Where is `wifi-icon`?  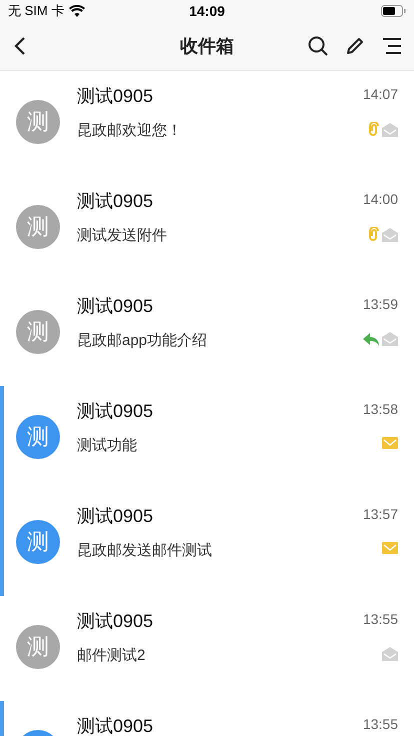 wifi-icon is located at coordinates (77, 11).